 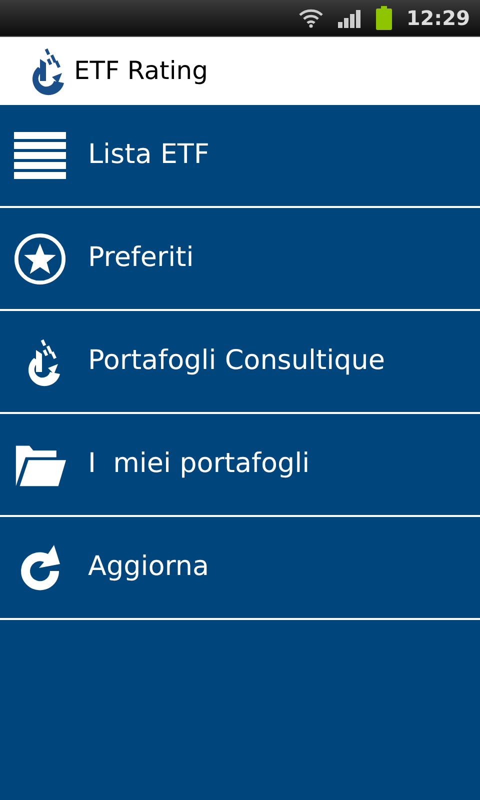 I want to click on menu-label: Portafogli Consultique, so click(x=236, y=361).